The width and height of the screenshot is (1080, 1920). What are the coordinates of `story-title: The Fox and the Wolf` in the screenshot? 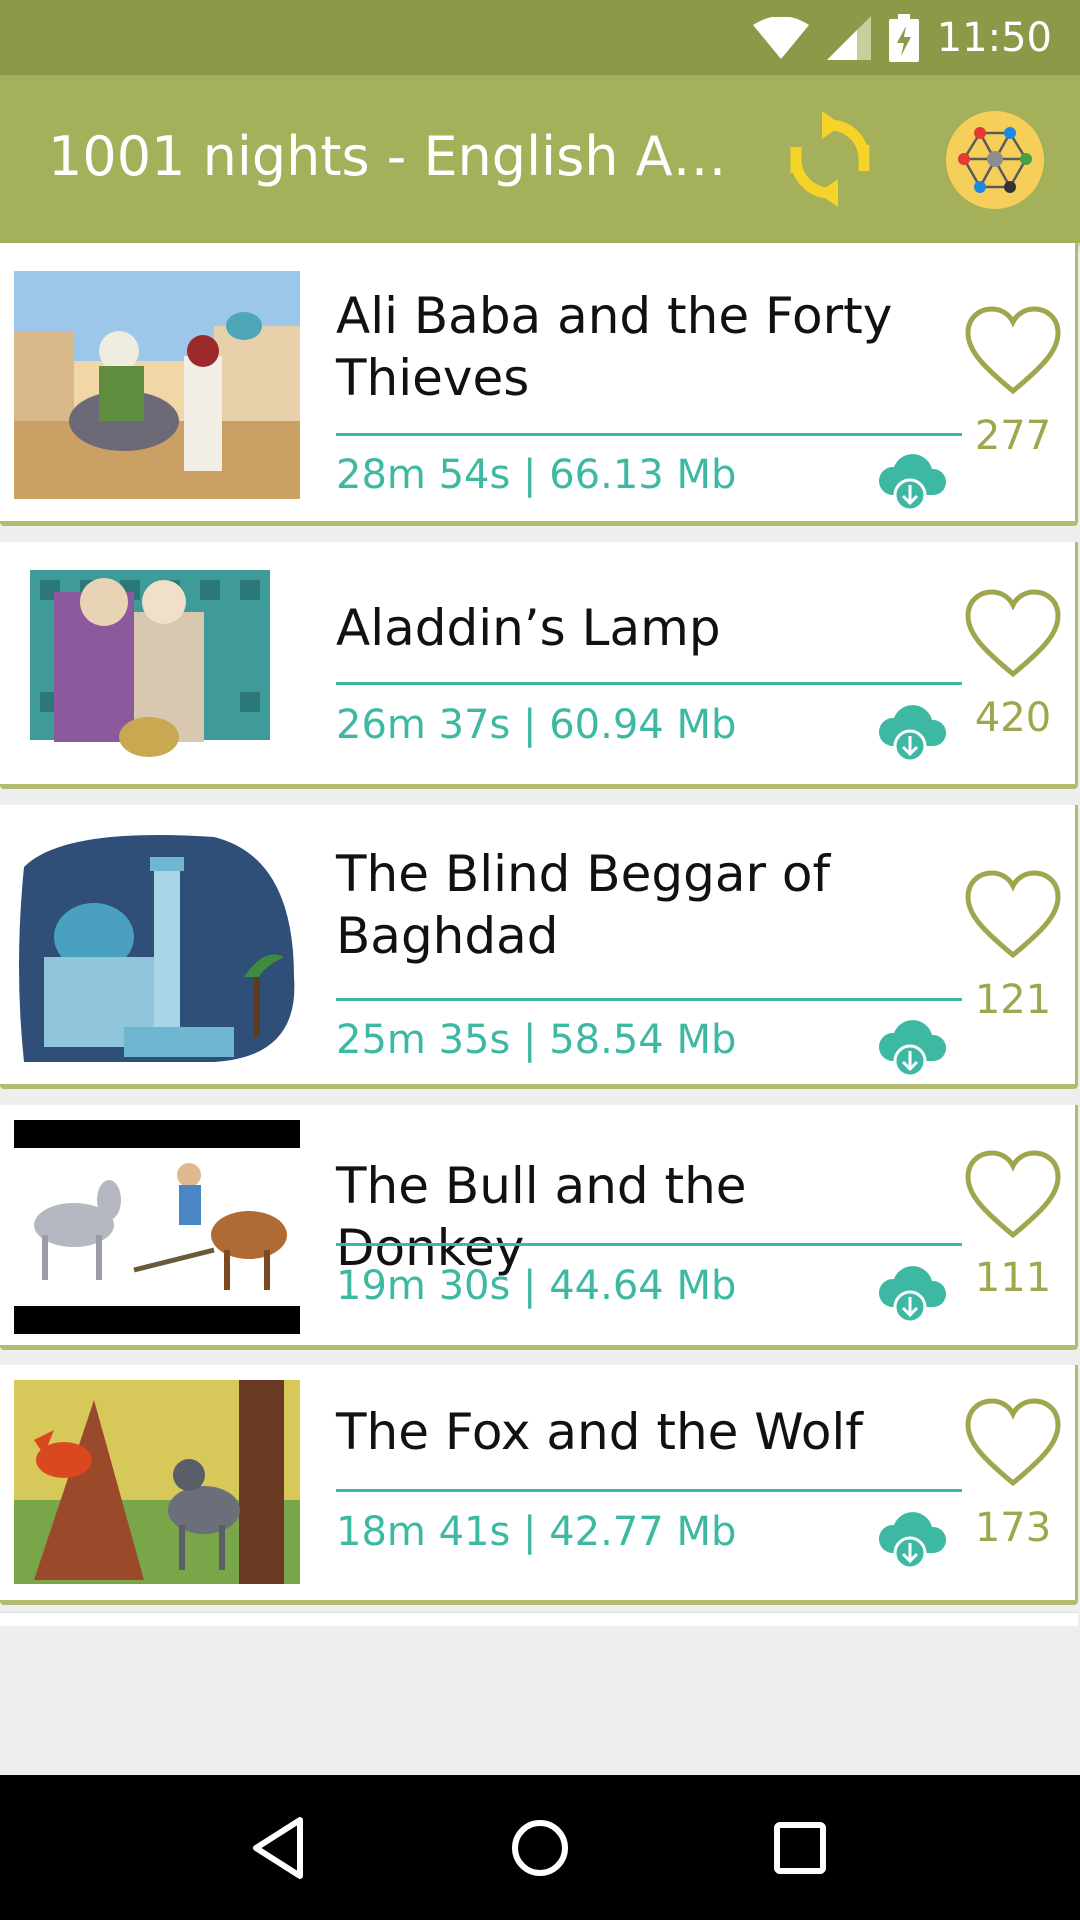 It's located at (599, 1432).